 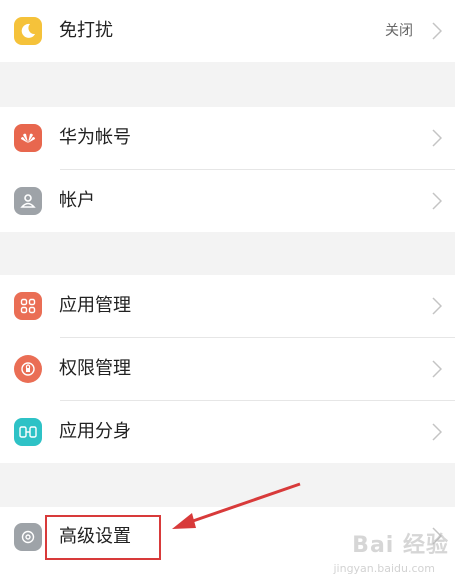 I want to click on watermark-logo: Bai 经验, so click(x=400, y=545).